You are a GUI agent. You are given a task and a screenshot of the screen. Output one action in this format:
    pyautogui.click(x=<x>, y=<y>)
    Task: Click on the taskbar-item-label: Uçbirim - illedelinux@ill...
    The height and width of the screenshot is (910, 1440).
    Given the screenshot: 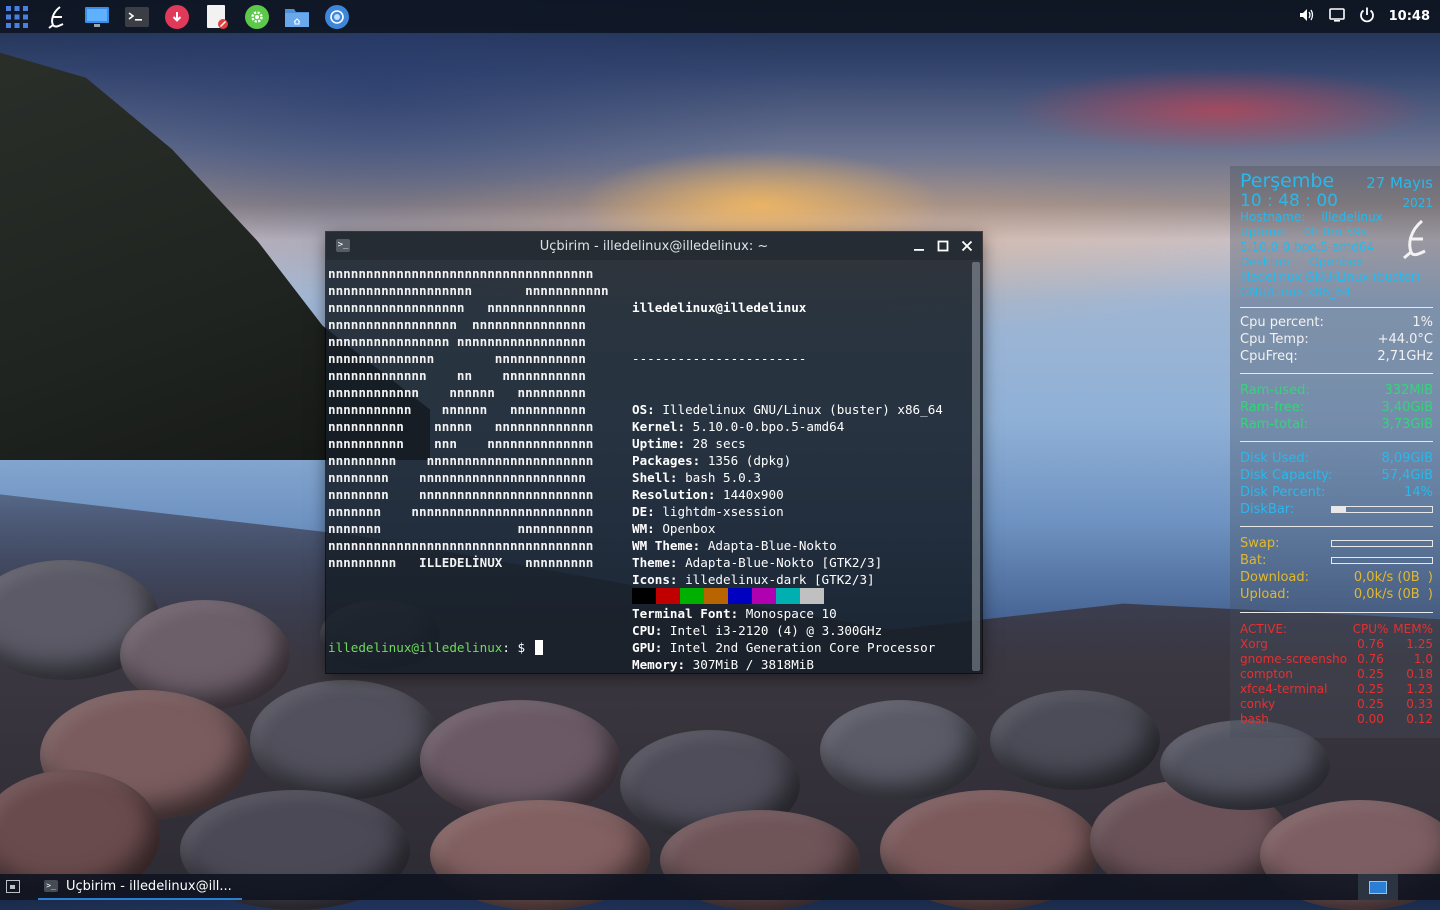 What is the action you would take?
    pyautogui.click(x=149, y=886)
    